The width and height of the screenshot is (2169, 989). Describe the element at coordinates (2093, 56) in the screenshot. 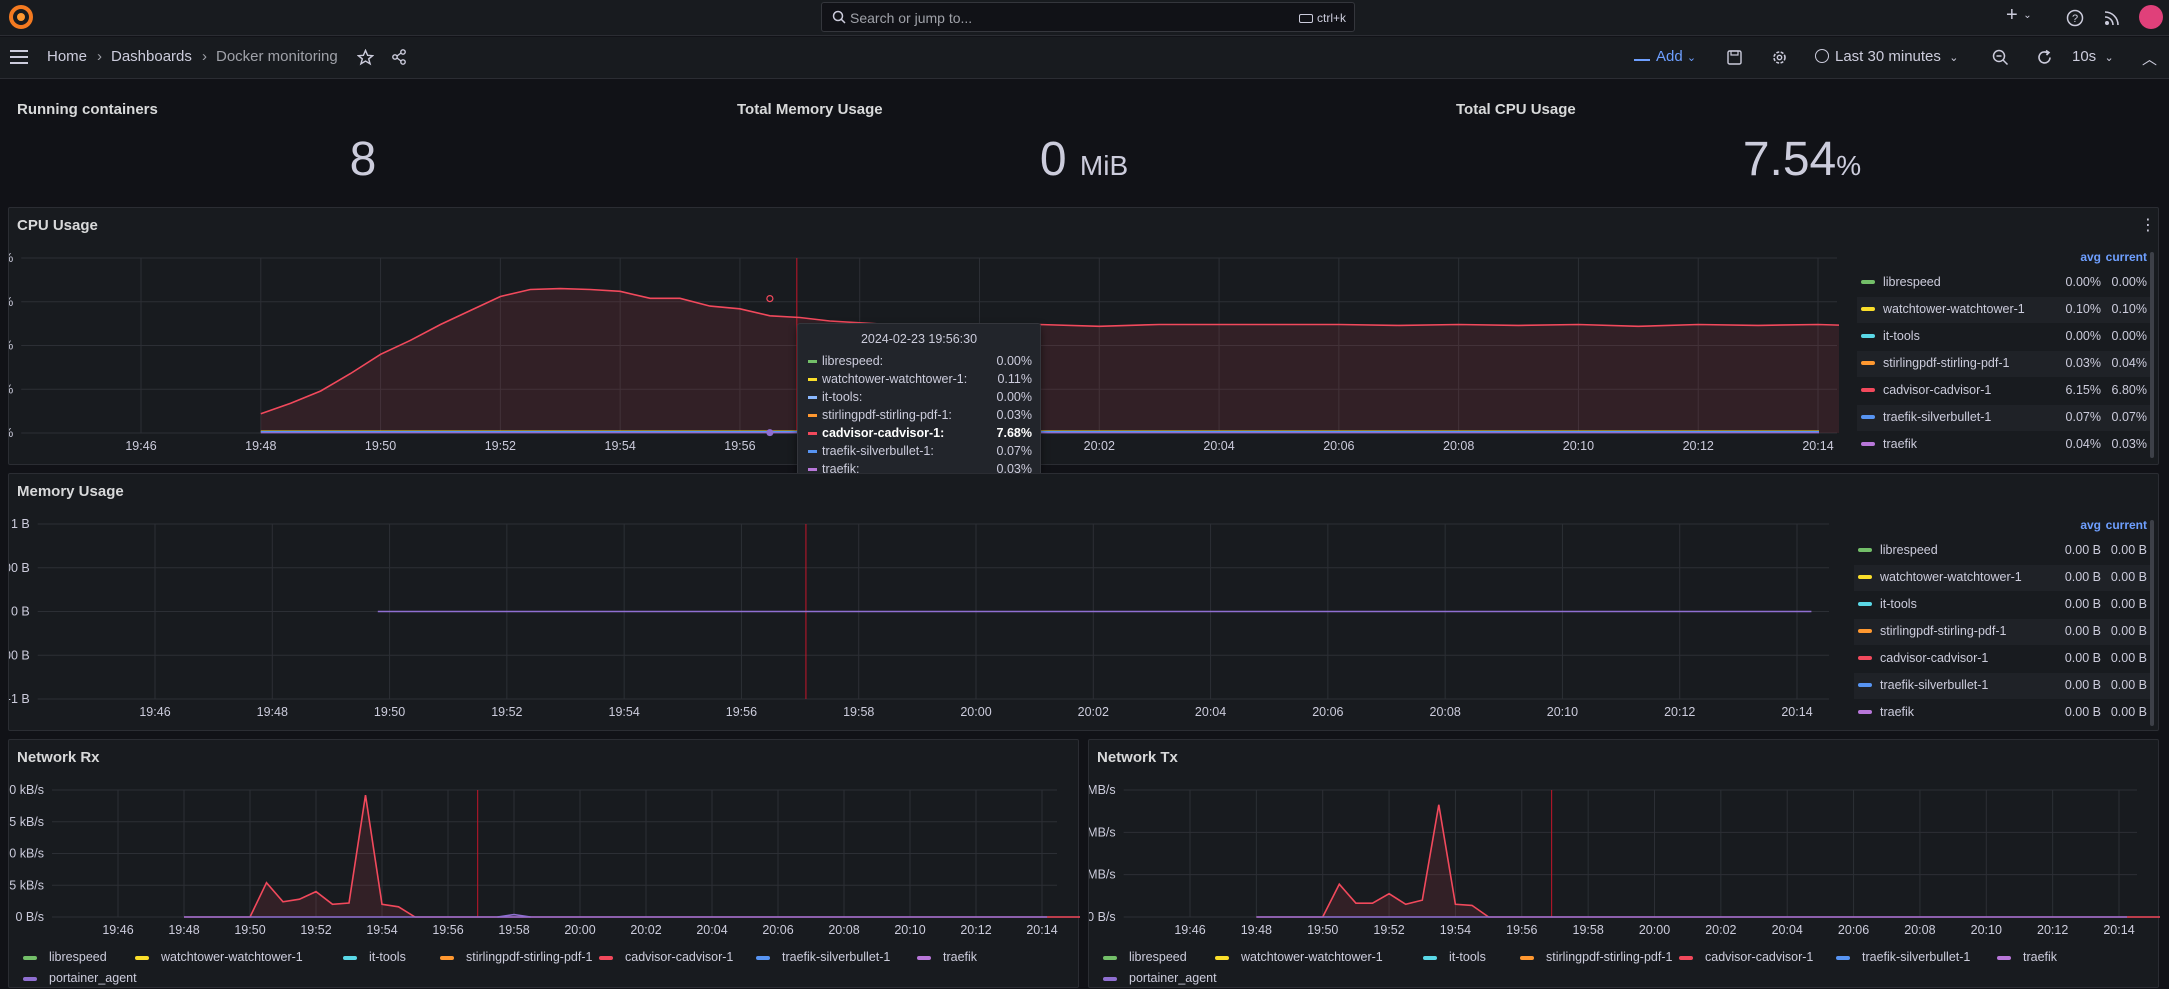

I see `refresh-interval-picker: 10s ⌄` at that location.